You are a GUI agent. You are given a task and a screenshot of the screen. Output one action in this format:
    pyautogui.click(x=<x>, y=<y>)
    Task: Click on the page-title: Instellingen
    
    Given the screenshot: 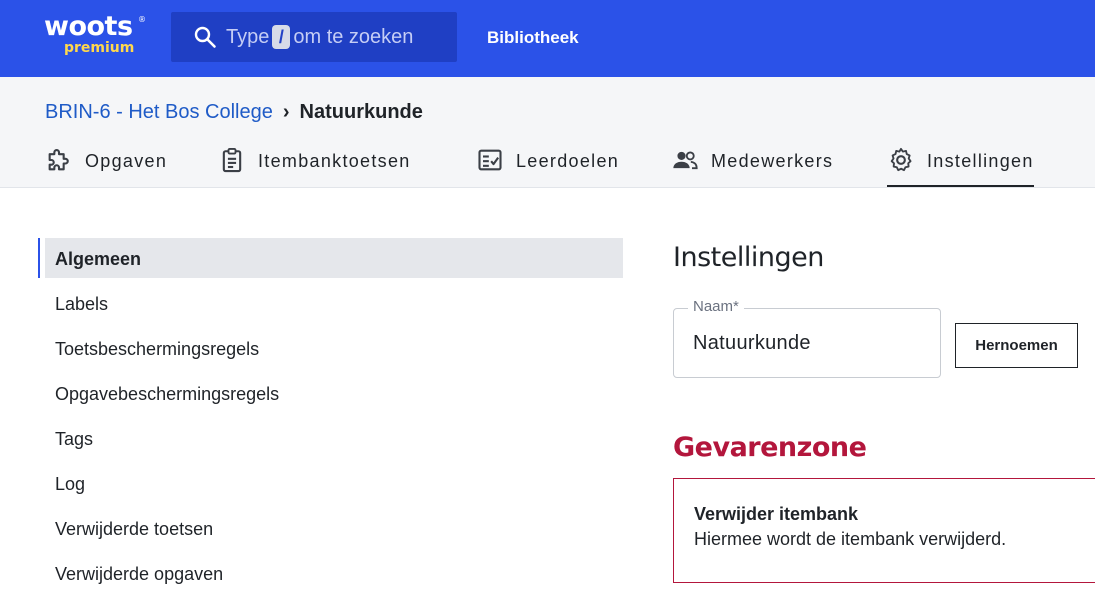 What is the action you would take?
    pyautogui.click(x=748, y=257)
    